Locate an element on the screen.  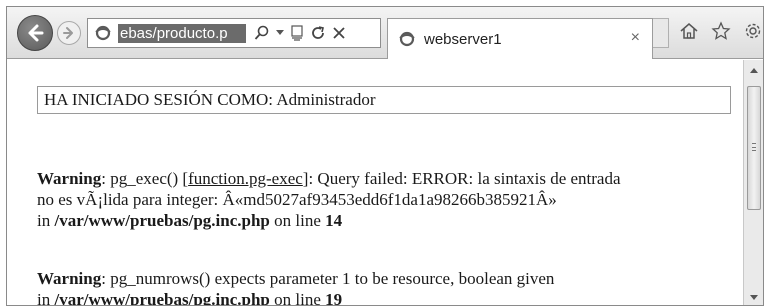
forward-button is located at coordinates (69, 33).